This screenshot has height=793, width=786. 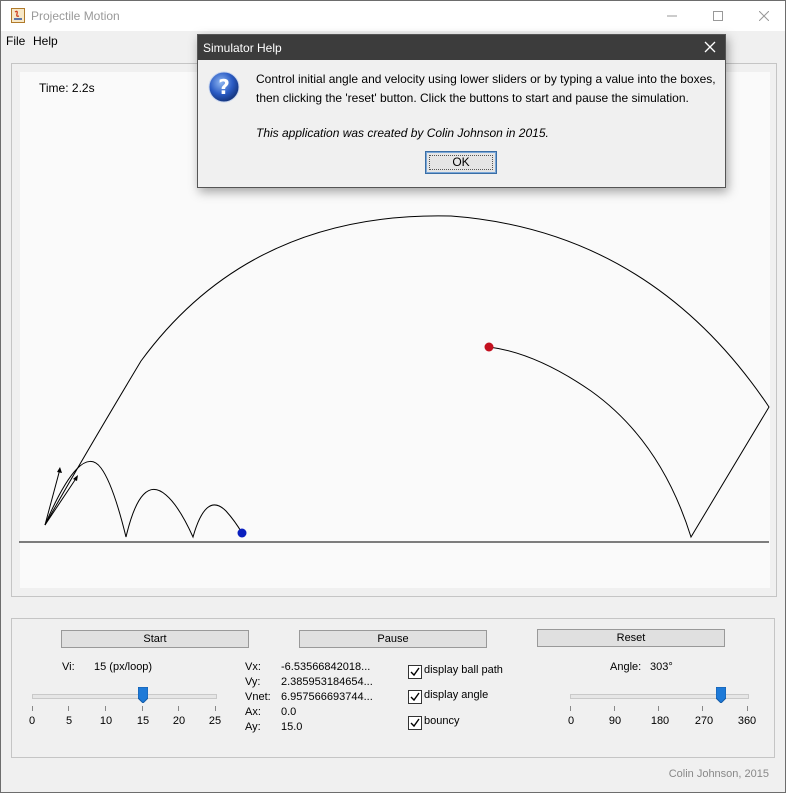 I want to click on bouncy-checkbox, so click(x=415, y=723).